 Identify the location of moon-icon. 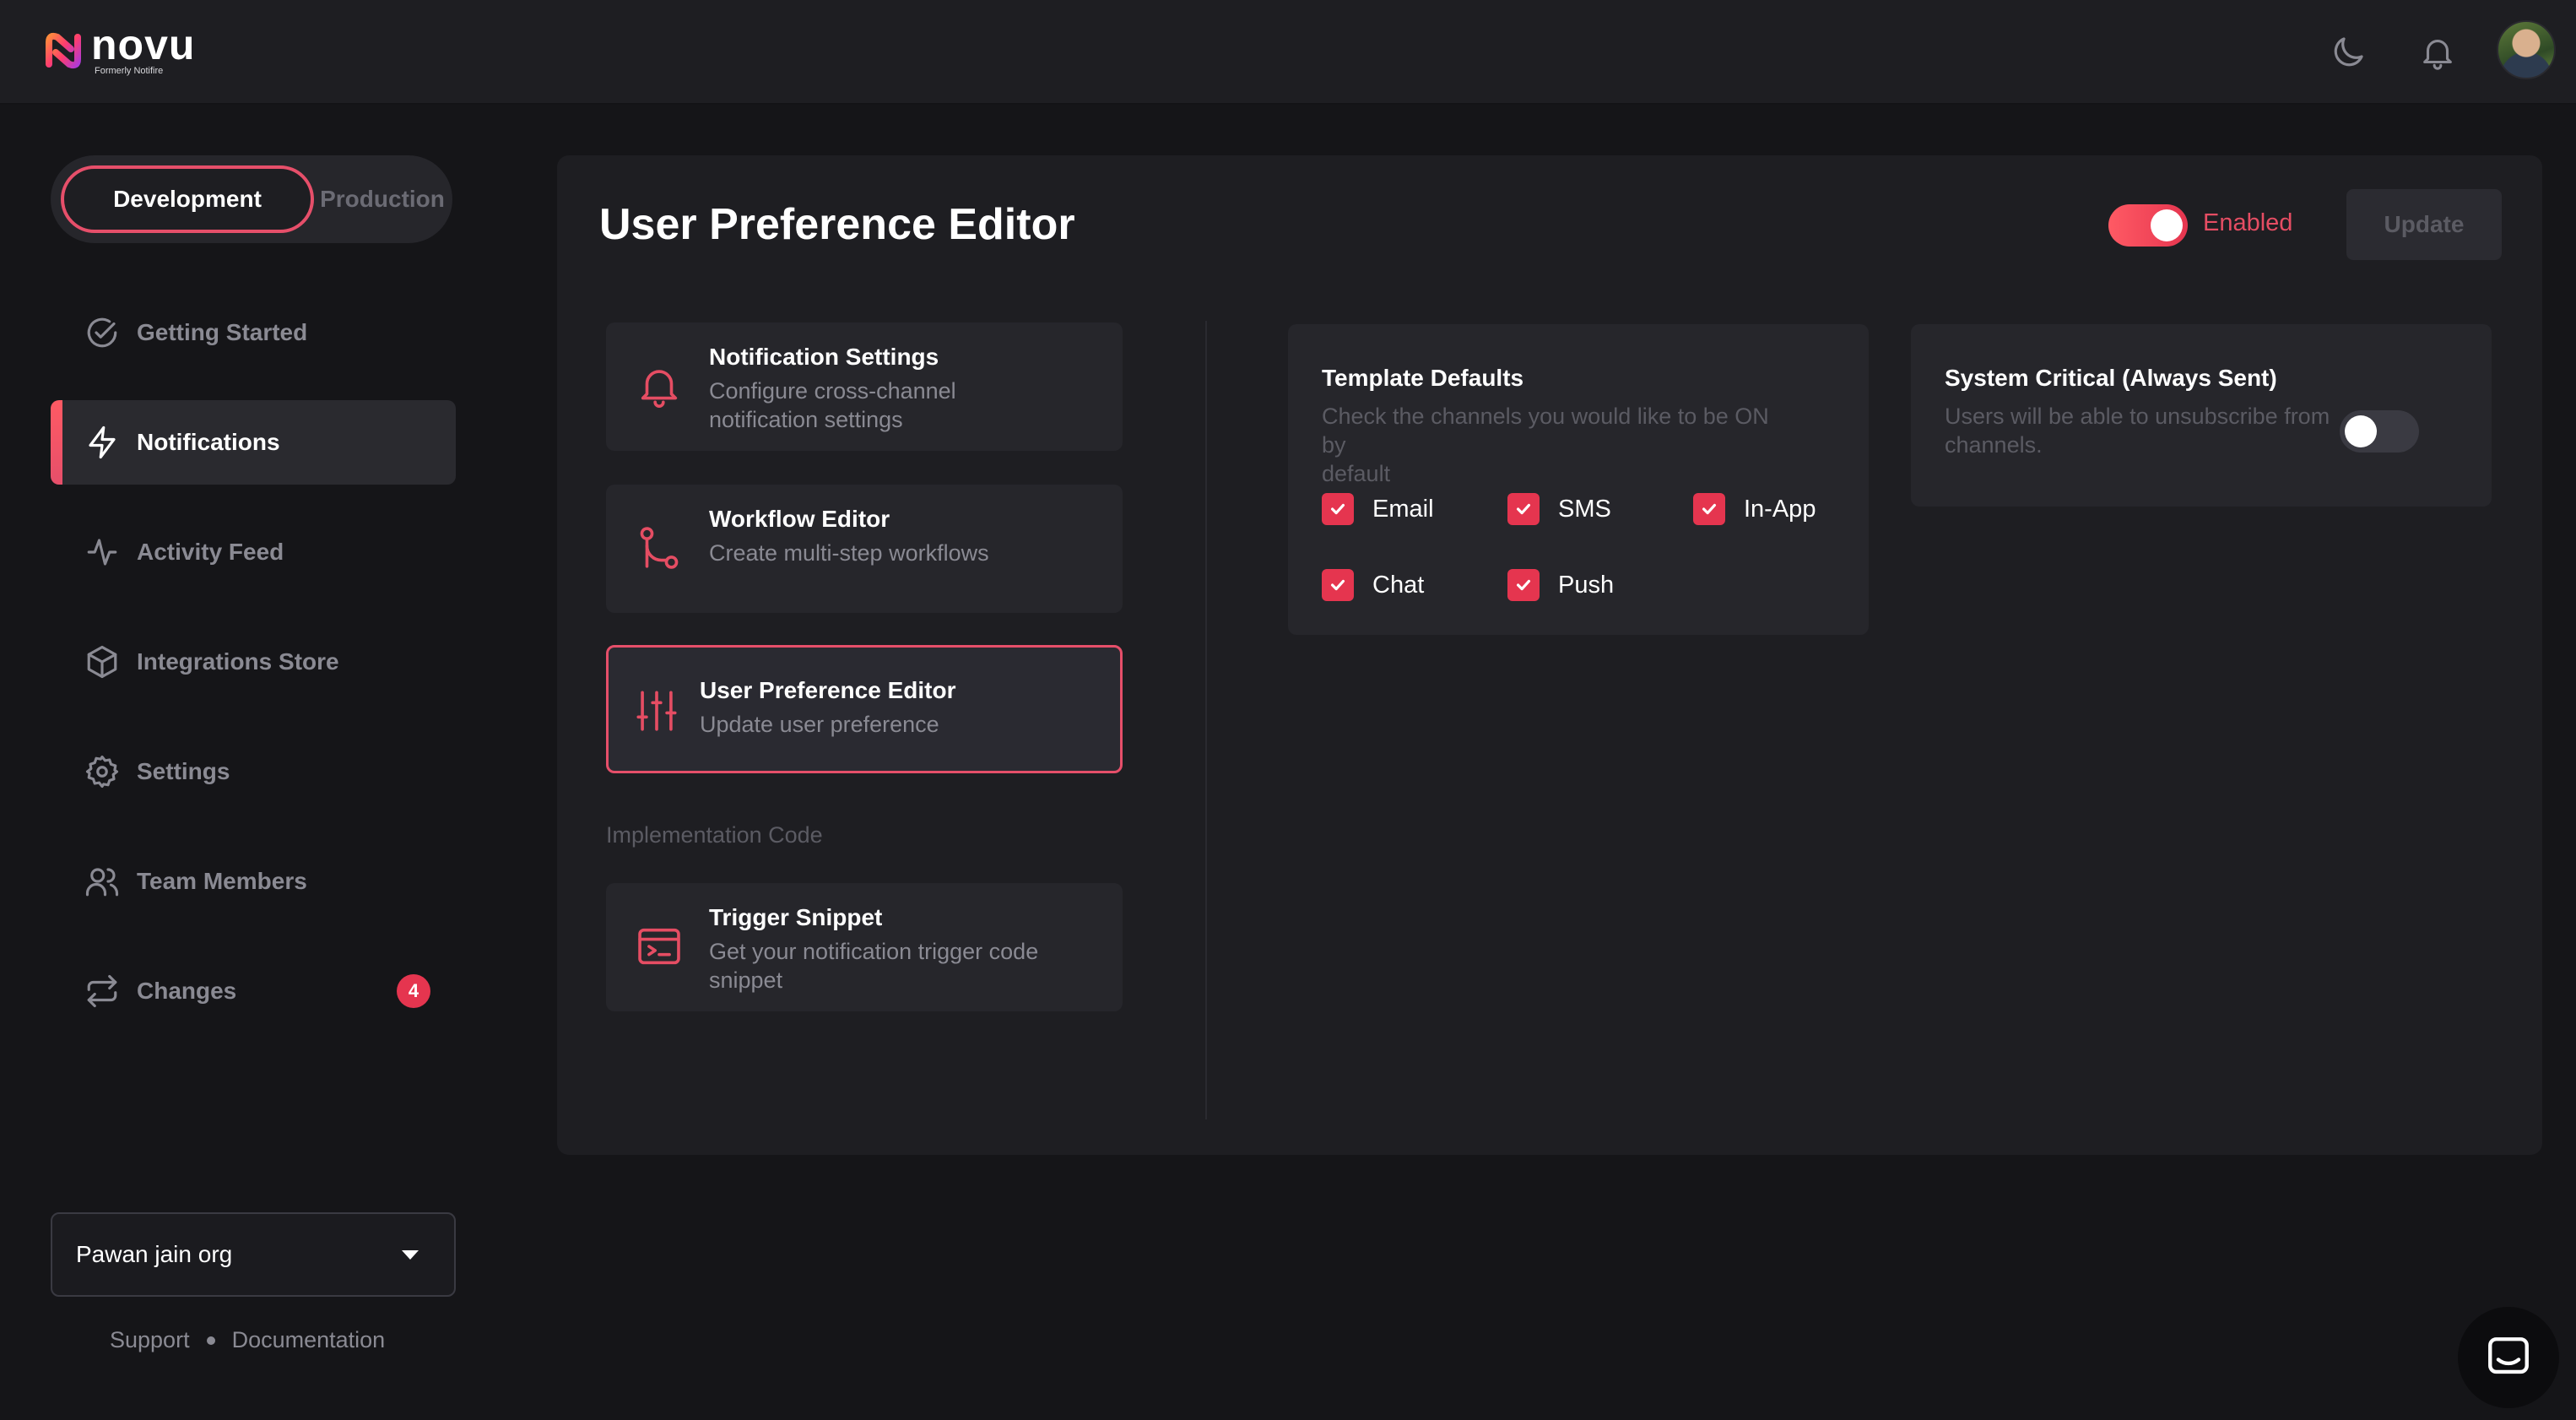
(2348, 52).